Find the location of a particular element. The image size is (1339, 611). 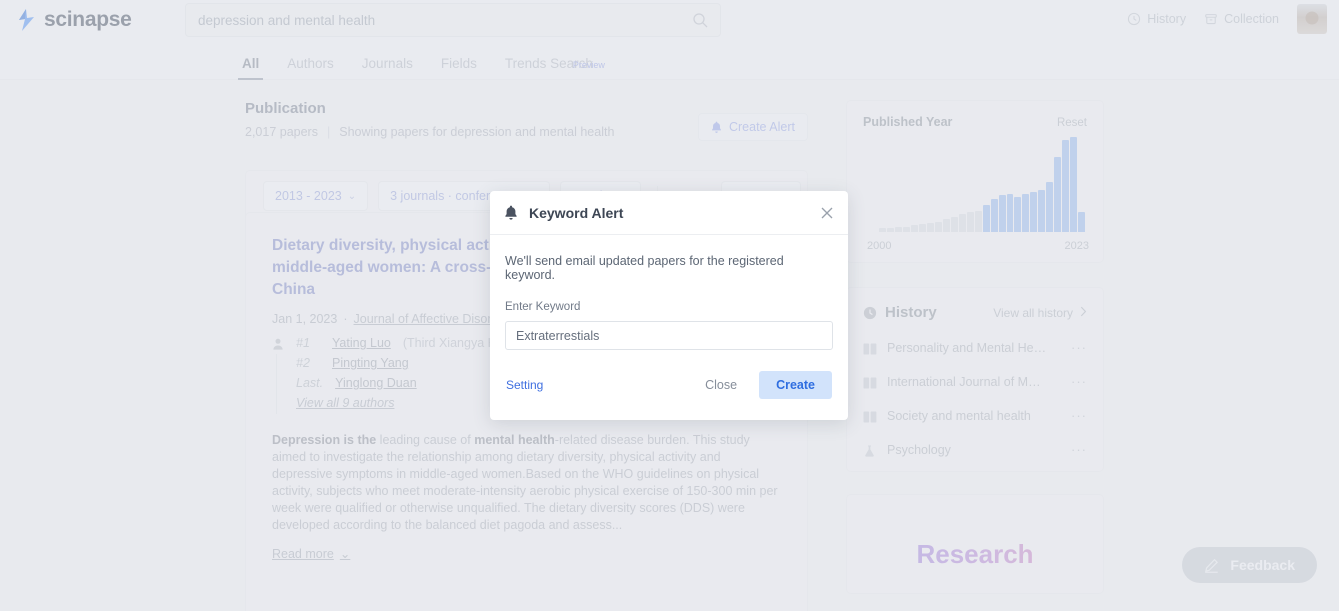

close-icon is located at coordinates (827, 213).